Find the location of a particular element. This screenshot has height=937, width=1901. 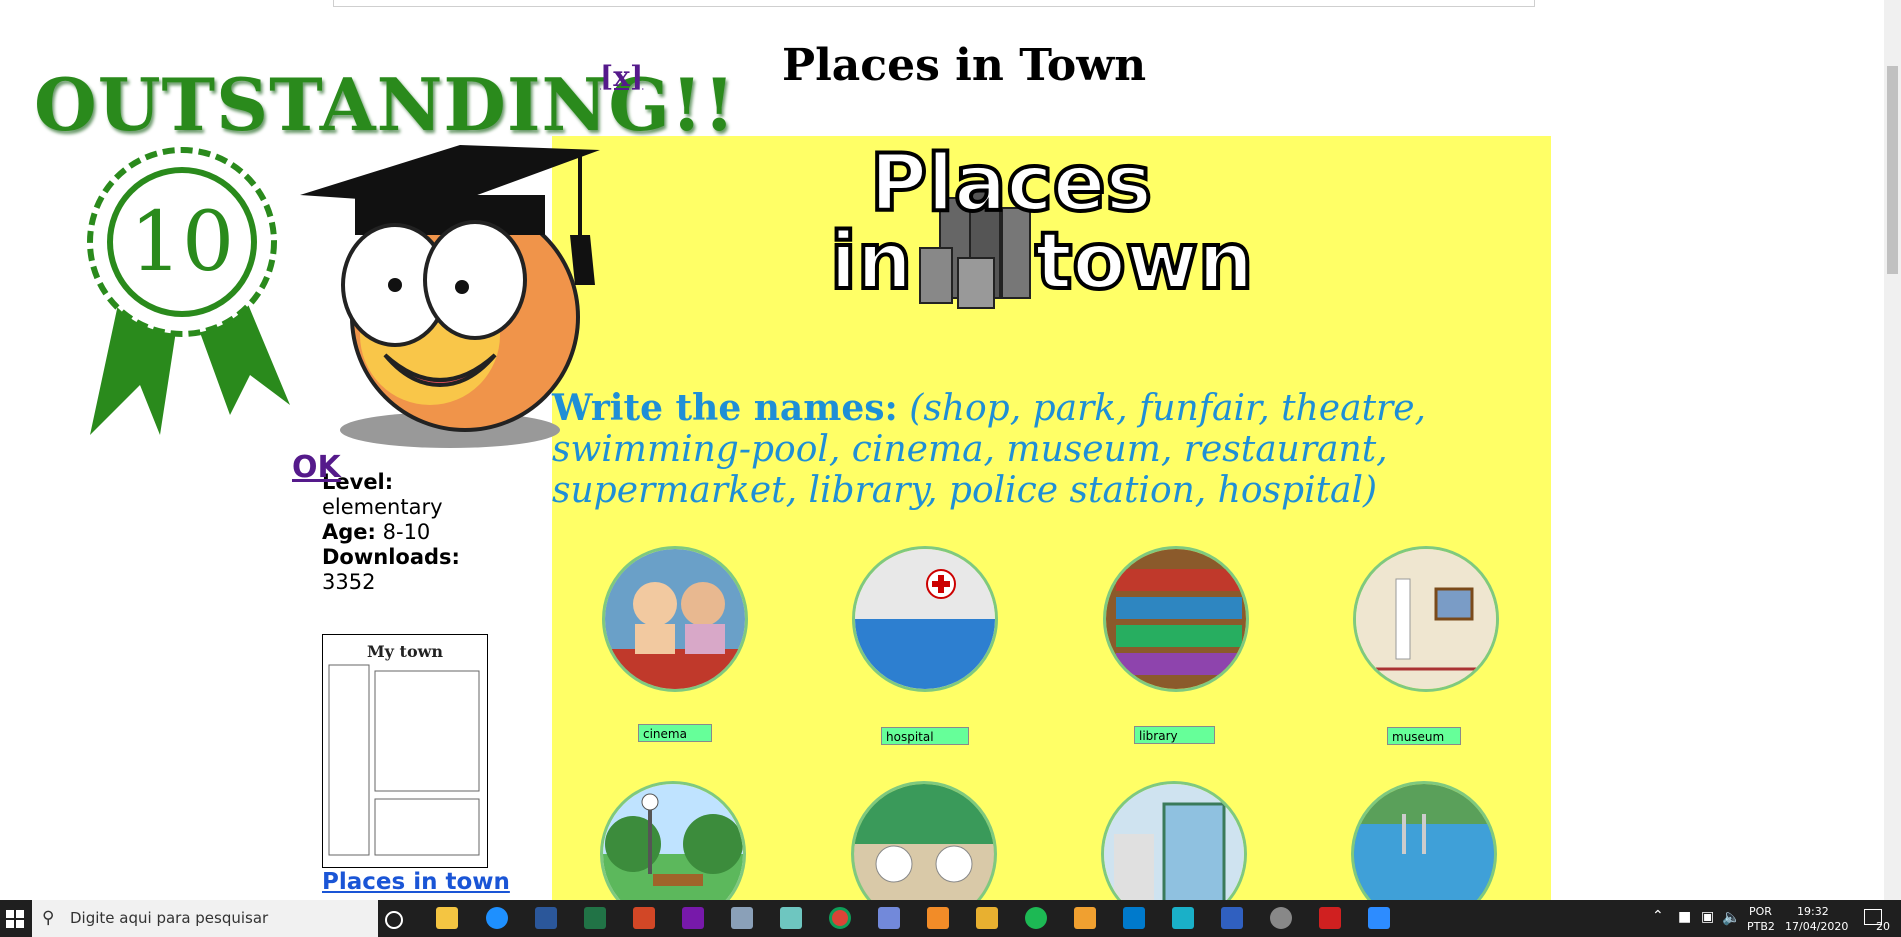

level-value: elementary is located at coordinates (382, 507).